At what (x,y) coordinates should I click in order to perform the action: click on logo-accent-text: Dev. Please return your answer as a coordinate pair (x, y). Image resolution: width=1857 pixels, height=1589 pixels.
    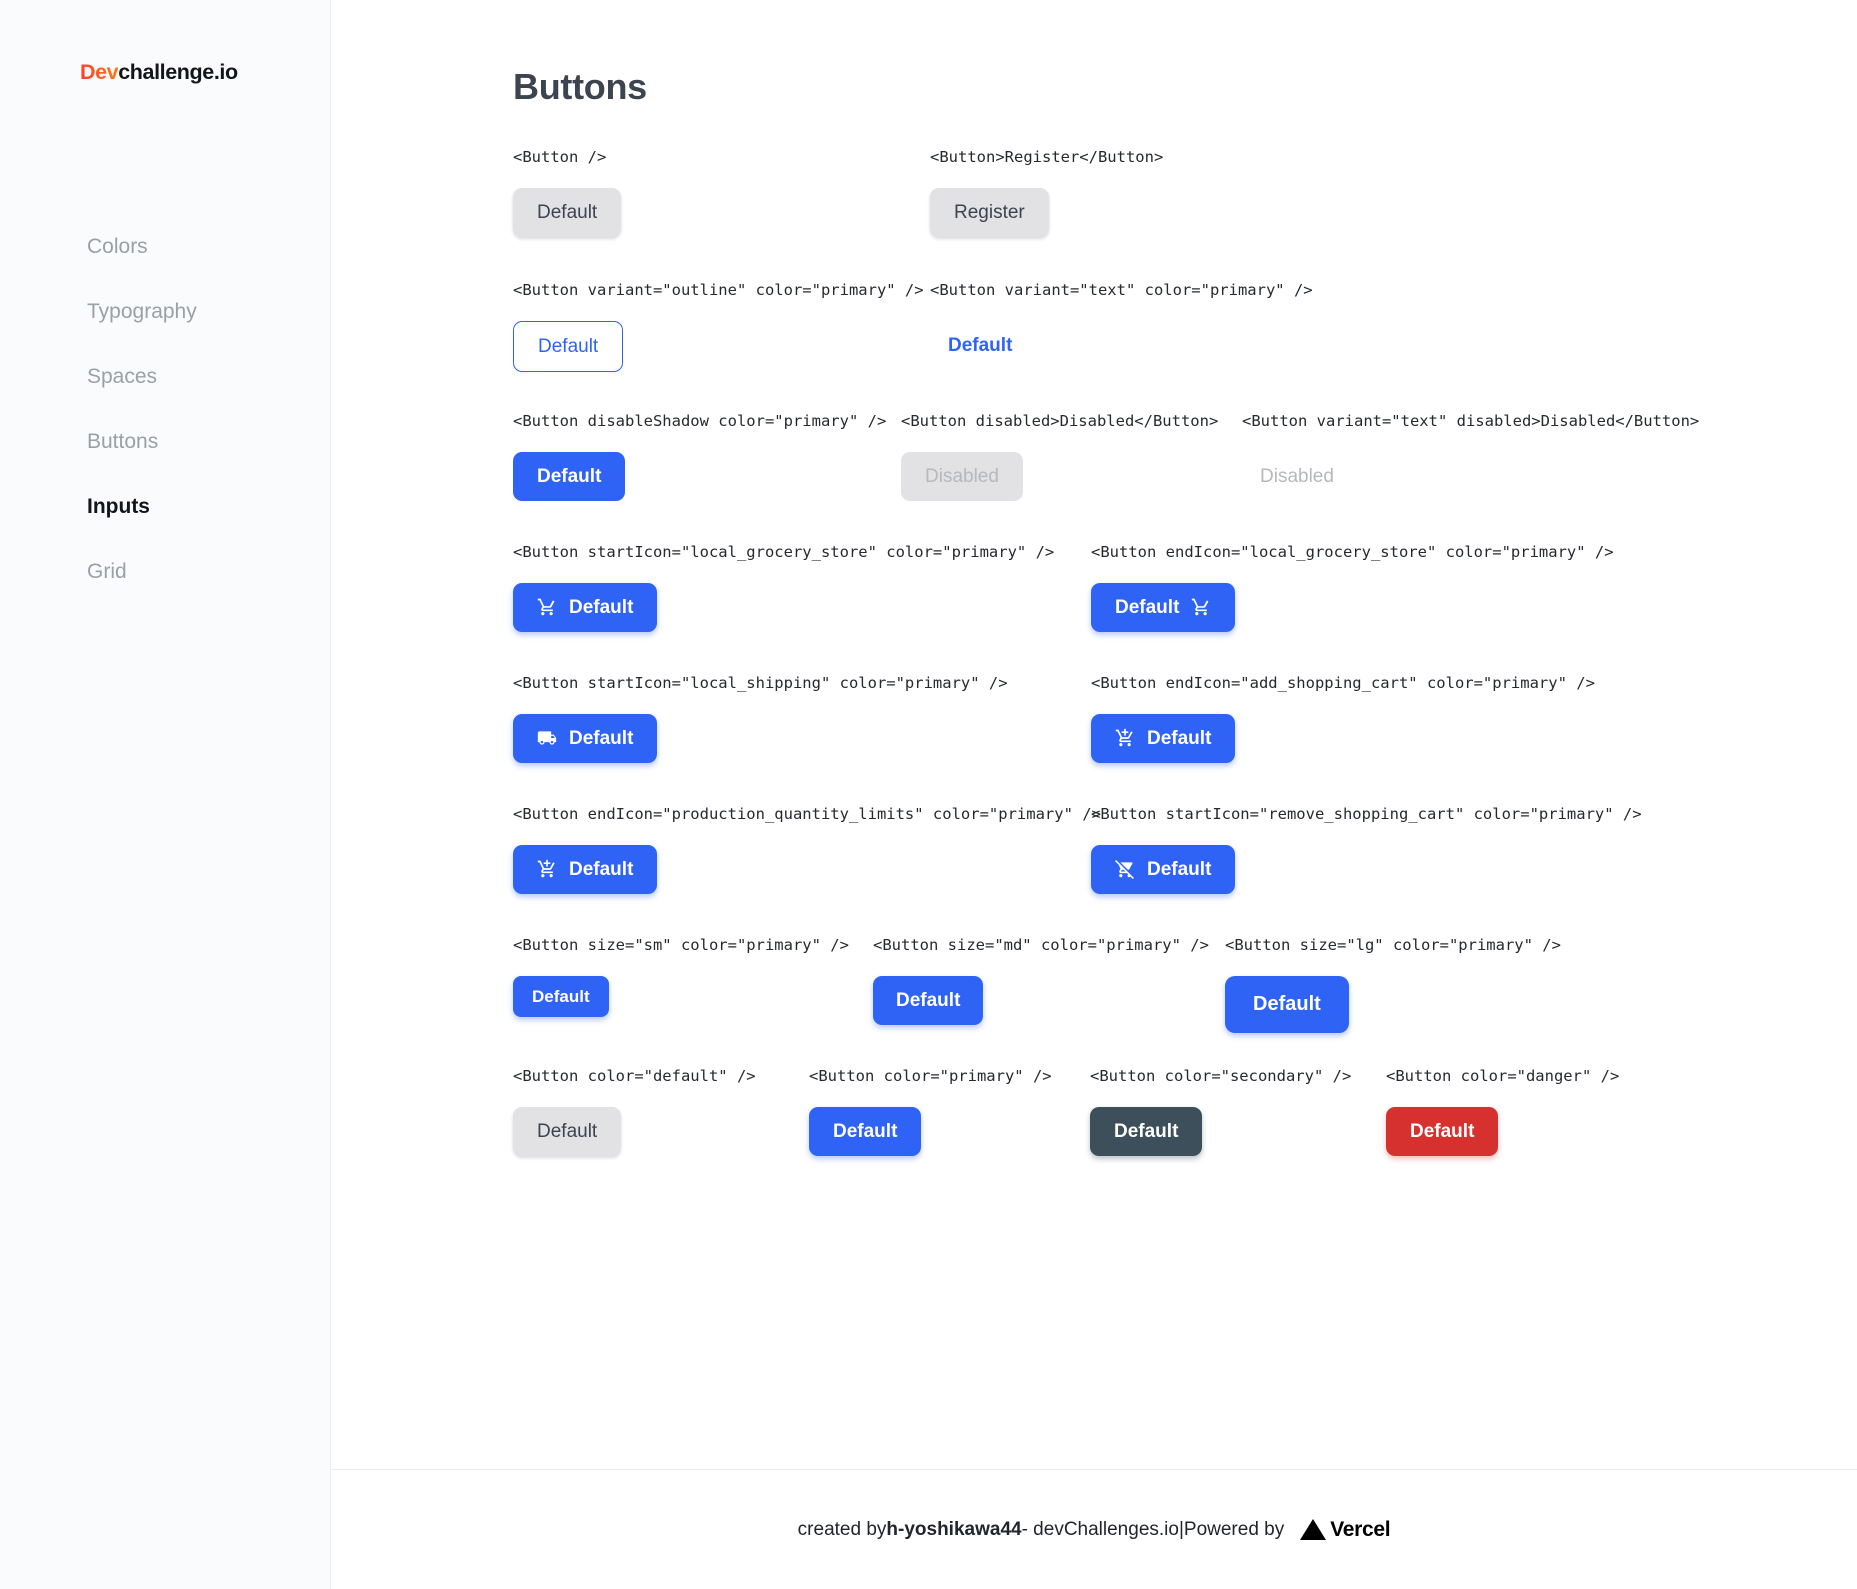
    Looking at the image, I should click on (99, 72).